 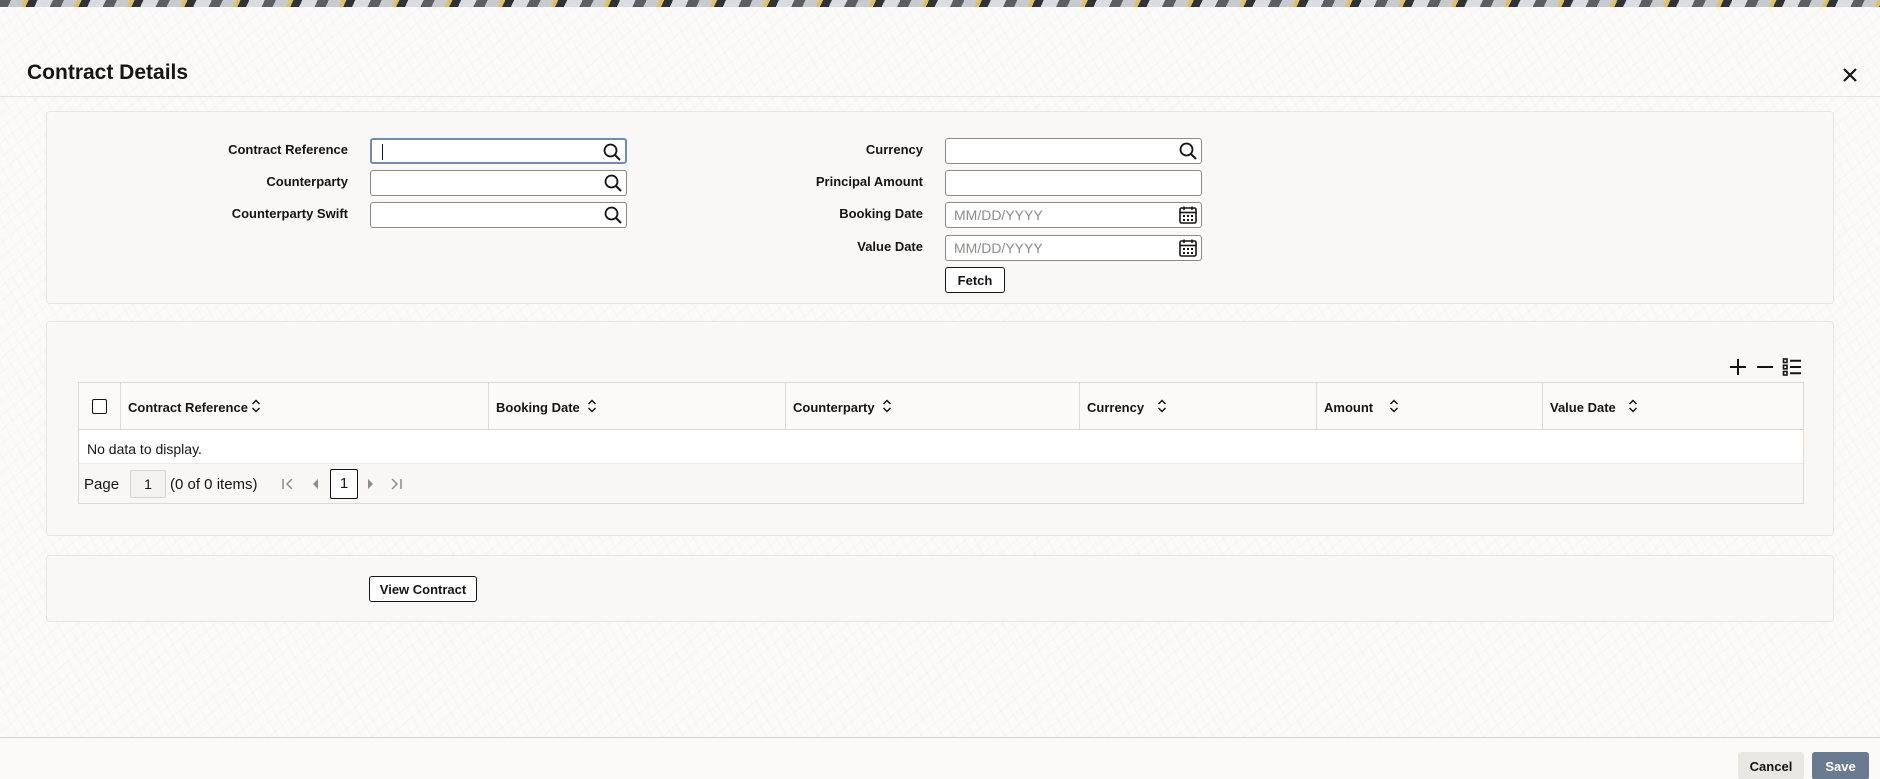 I want to click on page-number-input: 1, so click(x=148, y=484).